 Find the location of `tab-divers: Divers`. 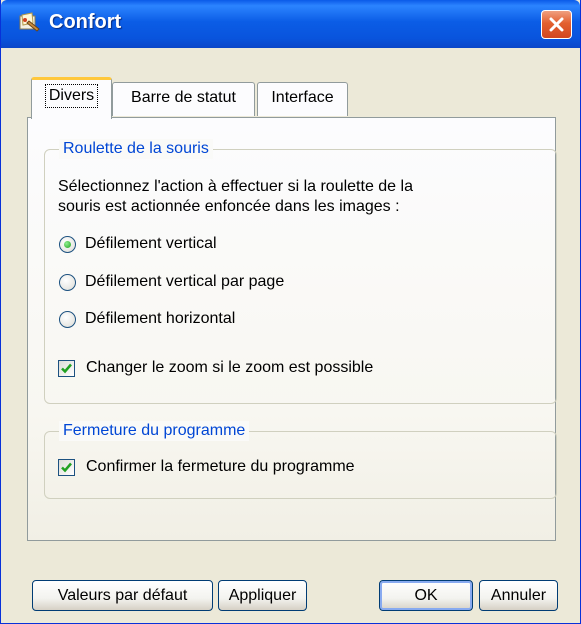

tab-divers: Divers is located at coordinates (71, 98).